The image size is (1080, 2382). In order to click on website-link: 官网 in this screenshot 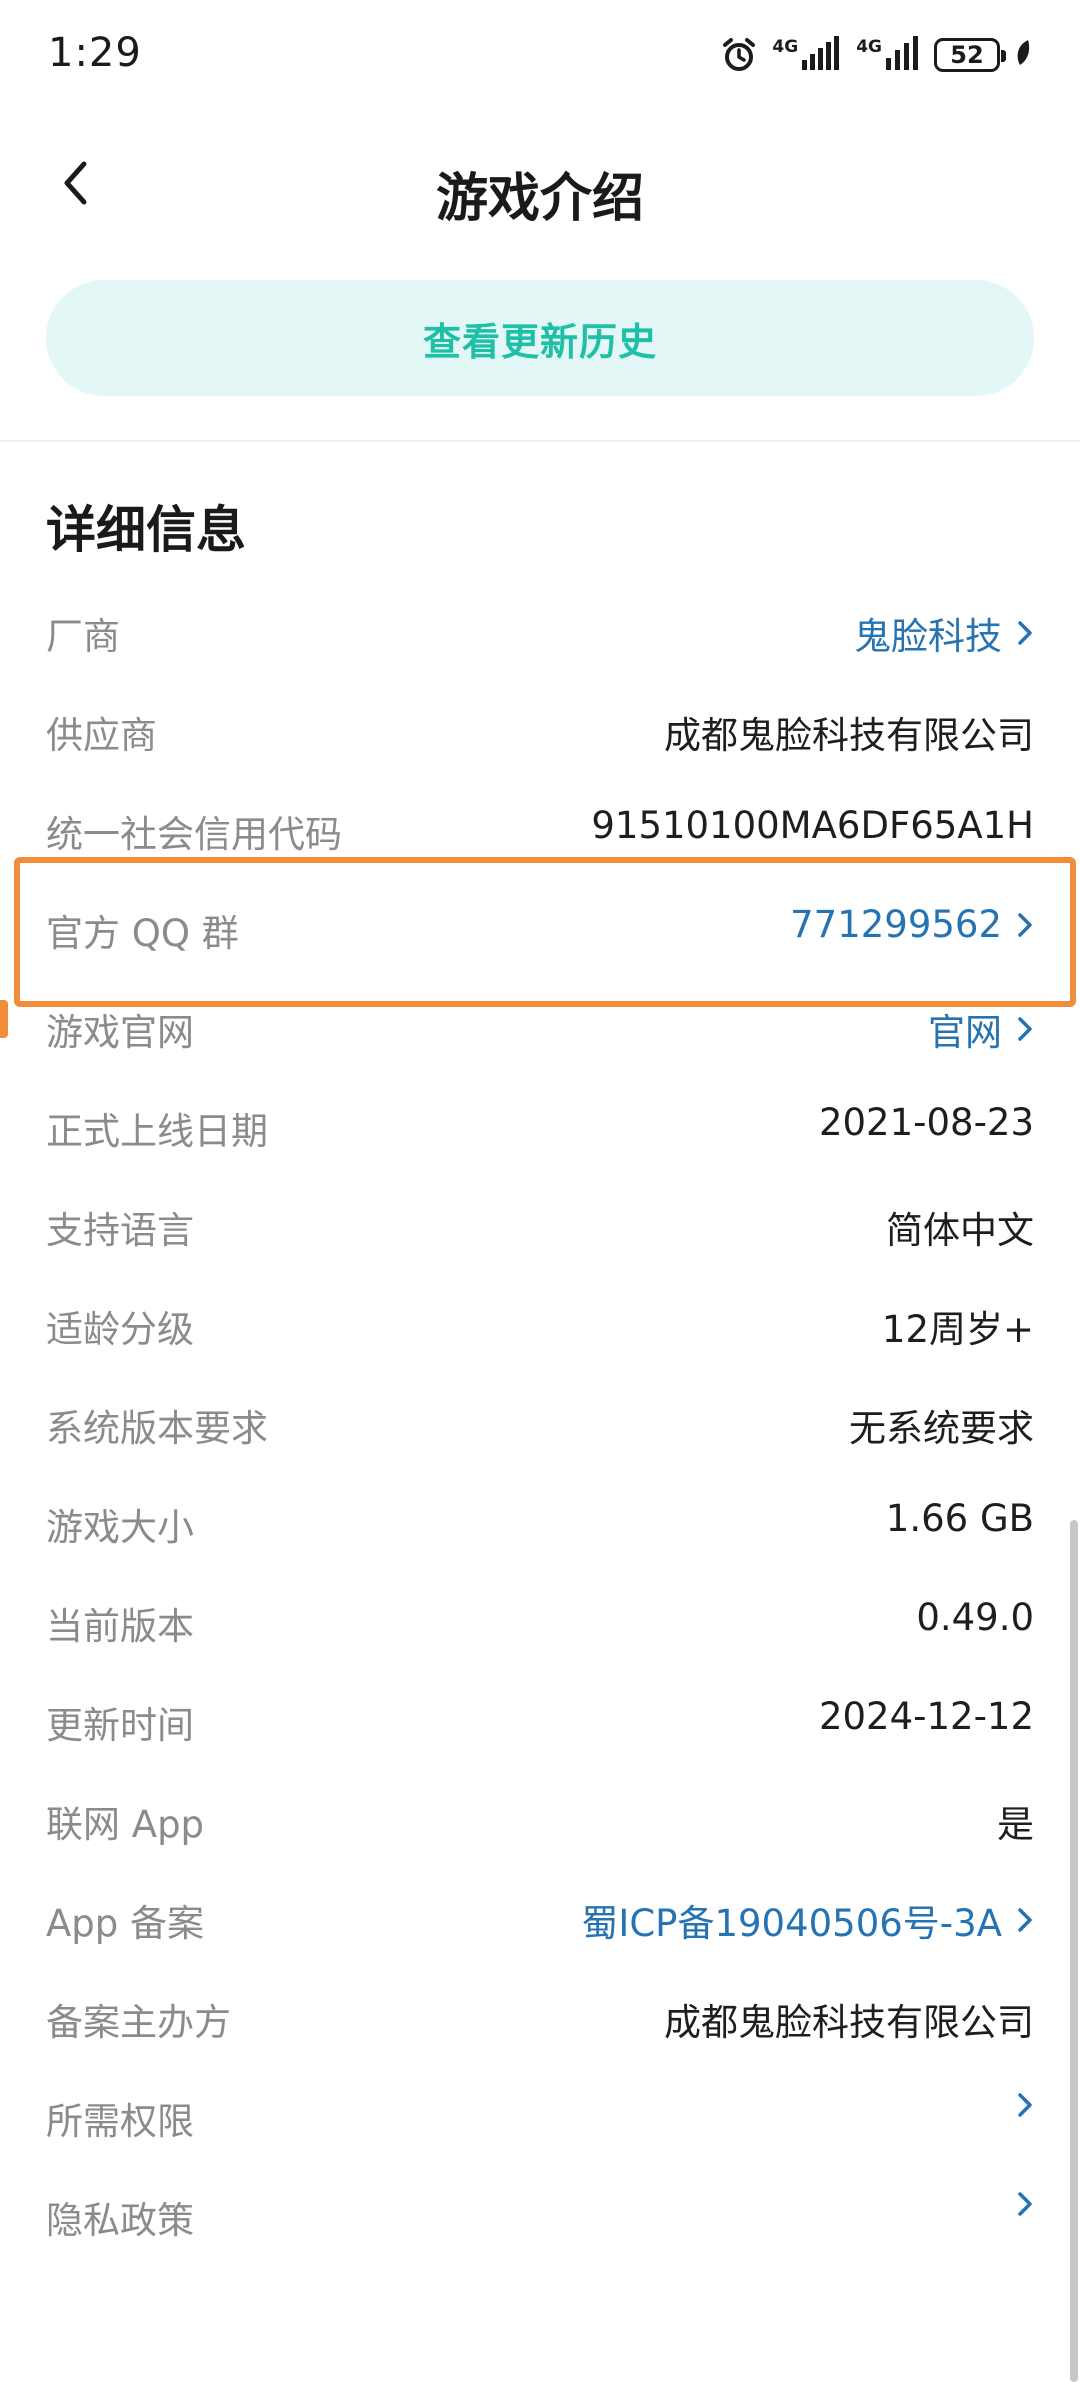, I will do `click(965, 1029)`.